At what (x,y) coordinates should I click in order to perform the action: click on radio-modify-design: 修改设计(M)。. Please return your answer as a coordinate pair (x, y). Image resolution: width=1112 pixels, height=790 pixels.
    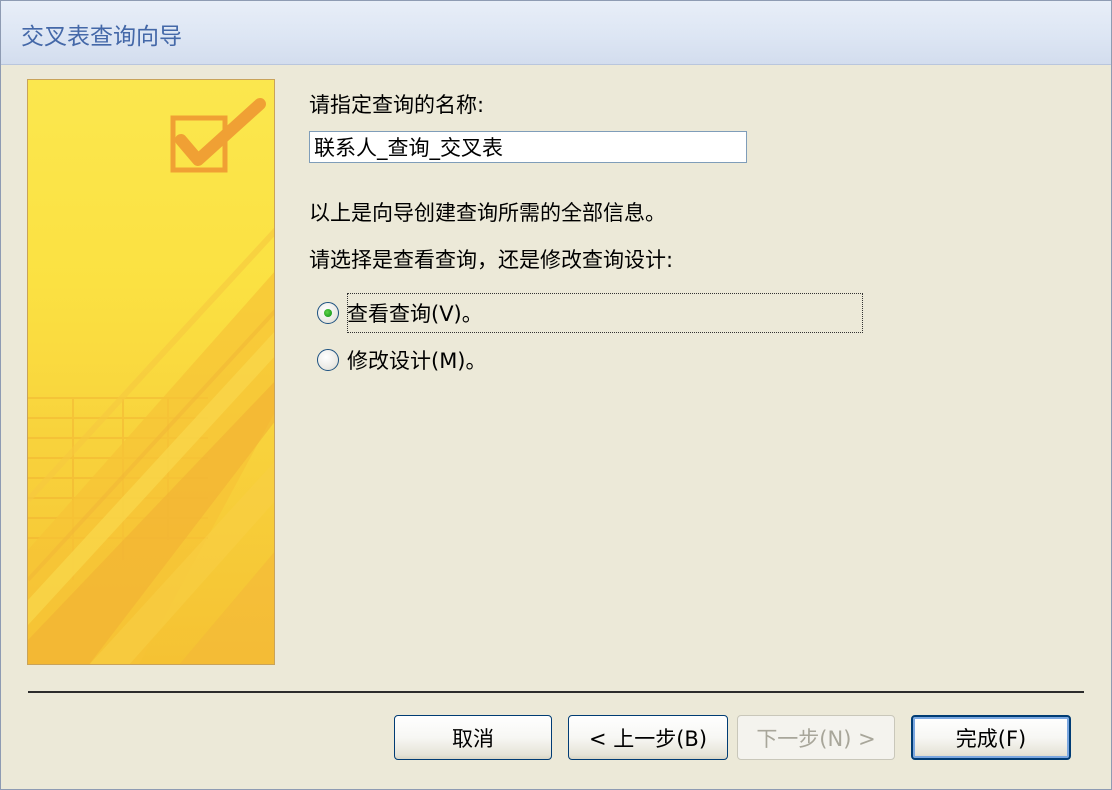
    Looking at the image, I should click on (402, 360).